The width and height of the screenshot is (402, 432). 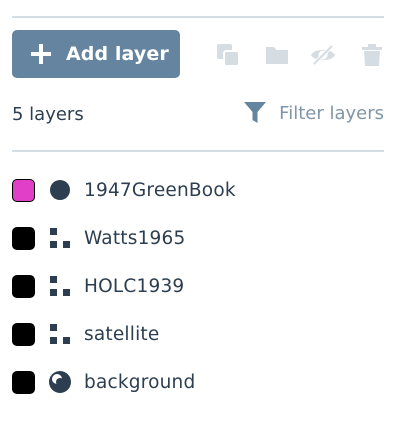 I want to click on top-divider, so click(x=198, y=17).